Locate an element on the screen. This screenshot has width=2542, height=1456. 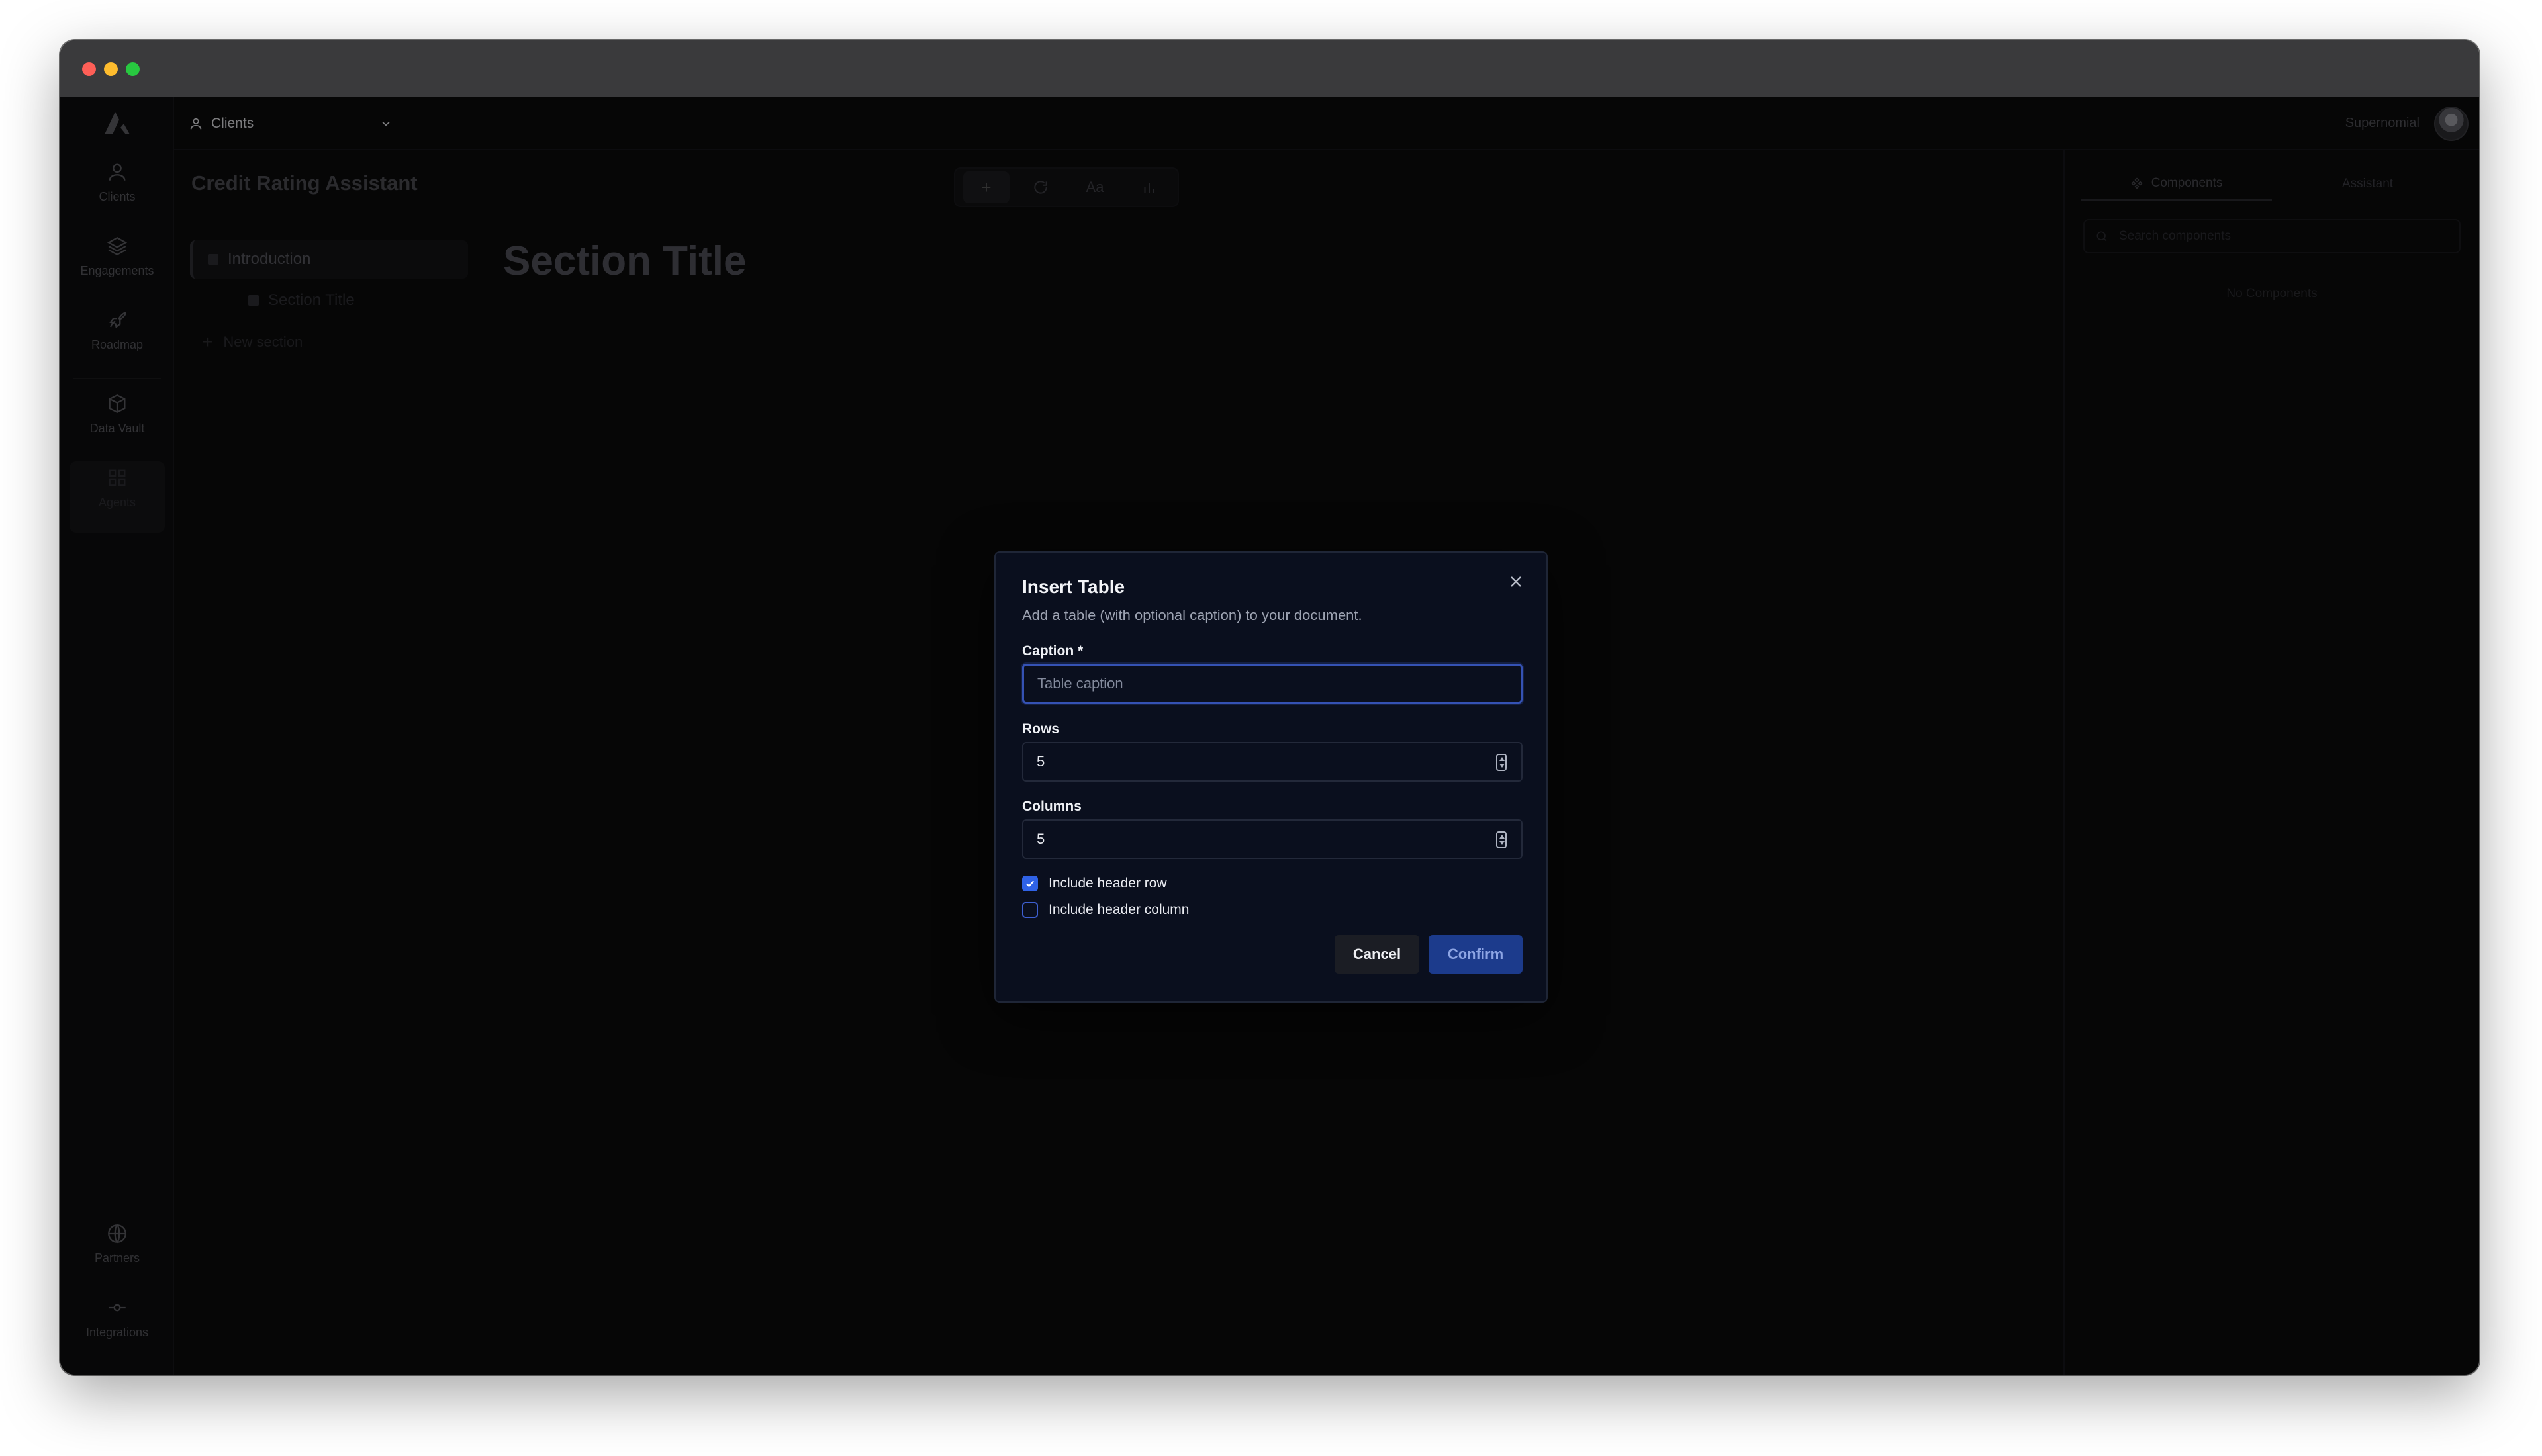
close-window-button is located at coordinates (89, 69).